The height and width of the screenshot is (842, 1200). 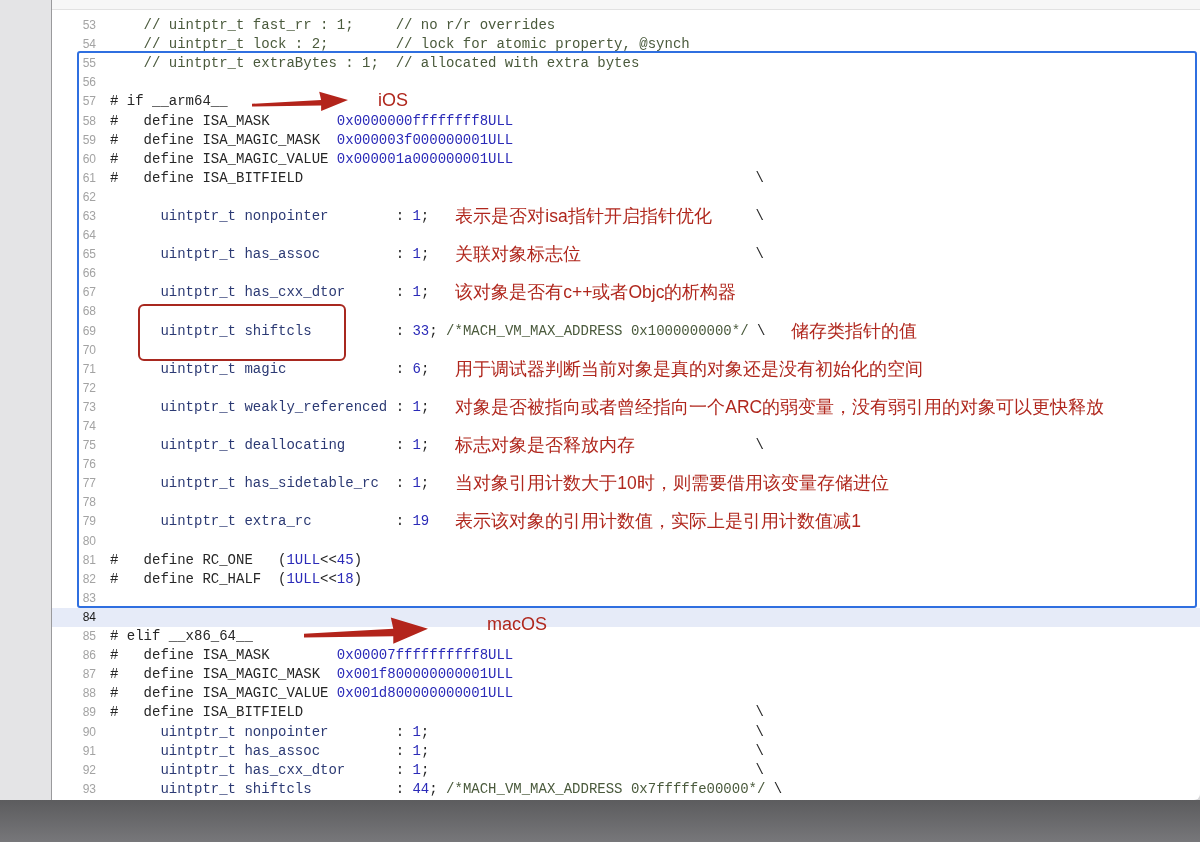 What do you see at coordinates (312, 121) in the screenshot?
I see `code-line: # define ISA_MASK 0x0000000ffffffff8ULL` at bounding box center [312, 121].